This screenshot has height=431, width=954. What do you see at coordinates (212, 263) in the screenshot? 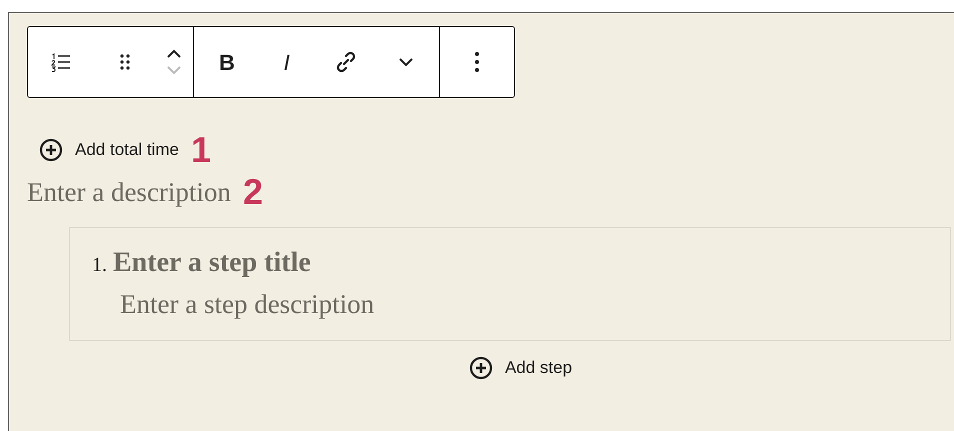
I see `step-title-field: Enter a step title` at bounding box center [212, 263].